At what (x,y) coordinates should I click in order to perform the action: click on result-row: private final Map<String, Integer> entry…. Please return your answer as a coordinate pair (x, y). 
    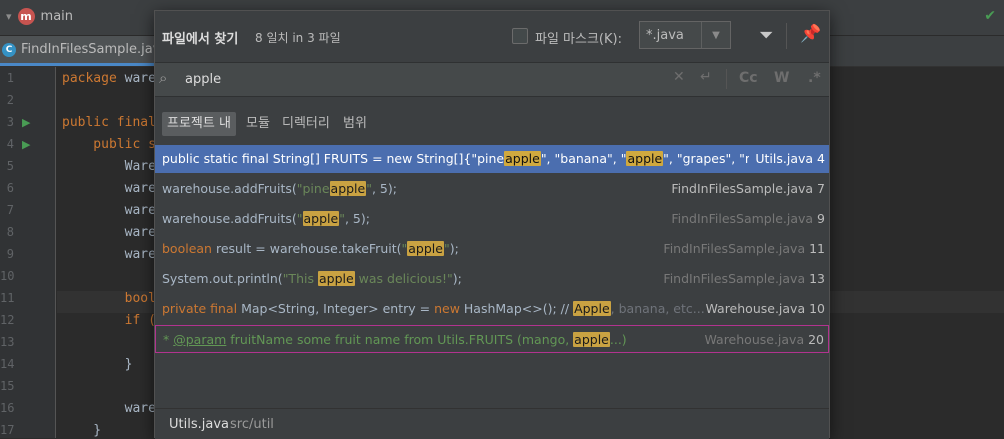
    Looking at the image, I should click on (492, 309).